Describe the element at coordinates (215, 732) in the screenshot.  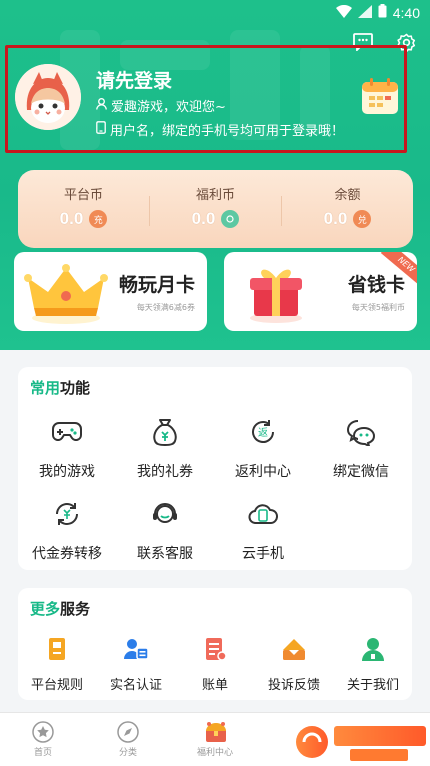
I see `treasure-chest-icon` at that location.